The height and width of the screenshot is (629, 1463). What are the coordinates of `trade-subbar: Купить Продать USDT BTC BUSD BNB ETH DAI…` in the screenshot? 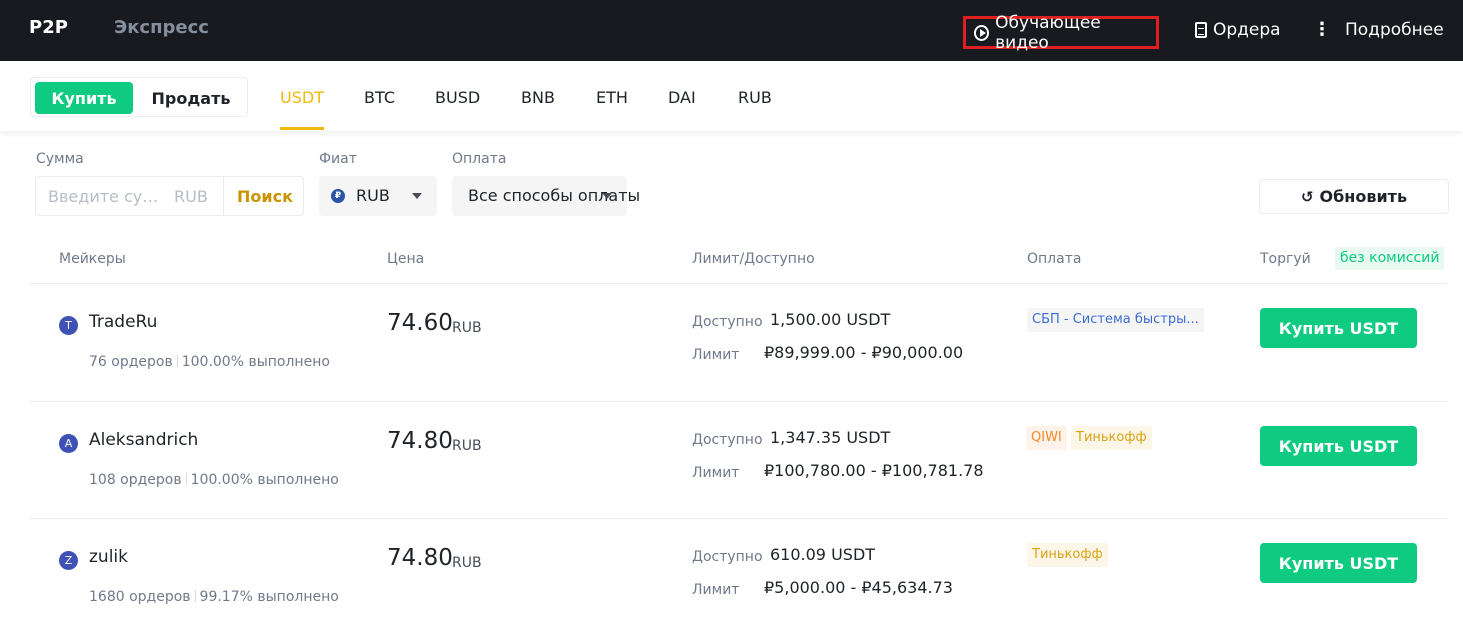 It's located at (731, 96).